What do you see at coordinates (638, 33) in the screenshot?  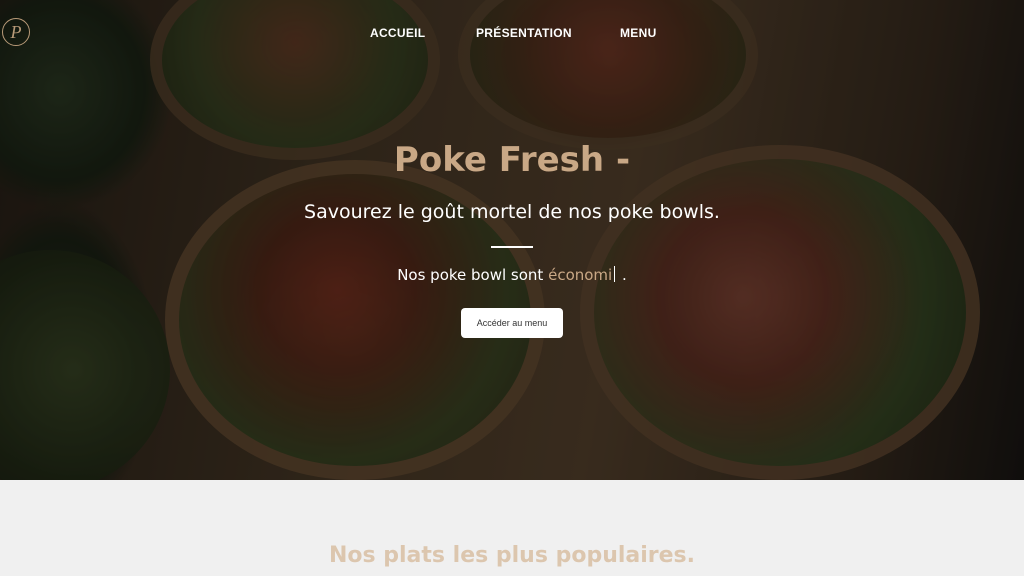 I see `nav-item-menu: MENU` at bounding box center [638, 33].